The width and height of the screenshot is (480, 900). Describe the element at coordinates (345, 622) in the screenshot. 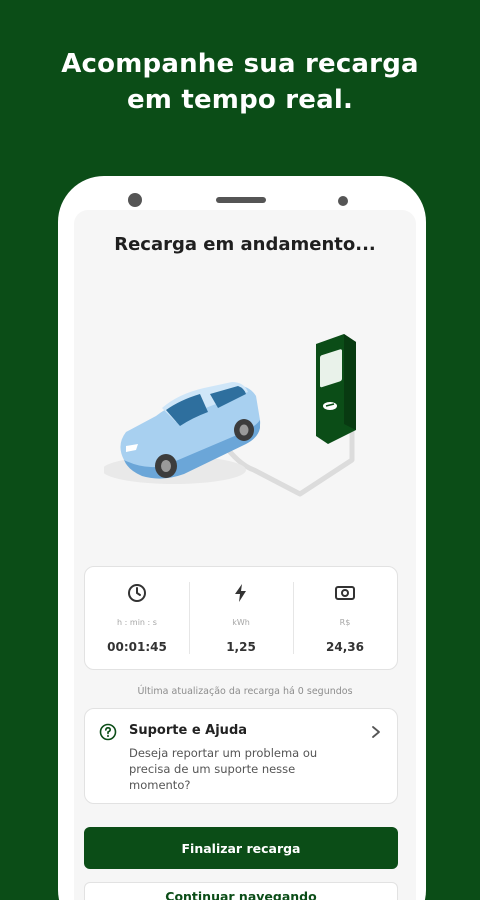

I see `stat-cost-label: R$` at that location.